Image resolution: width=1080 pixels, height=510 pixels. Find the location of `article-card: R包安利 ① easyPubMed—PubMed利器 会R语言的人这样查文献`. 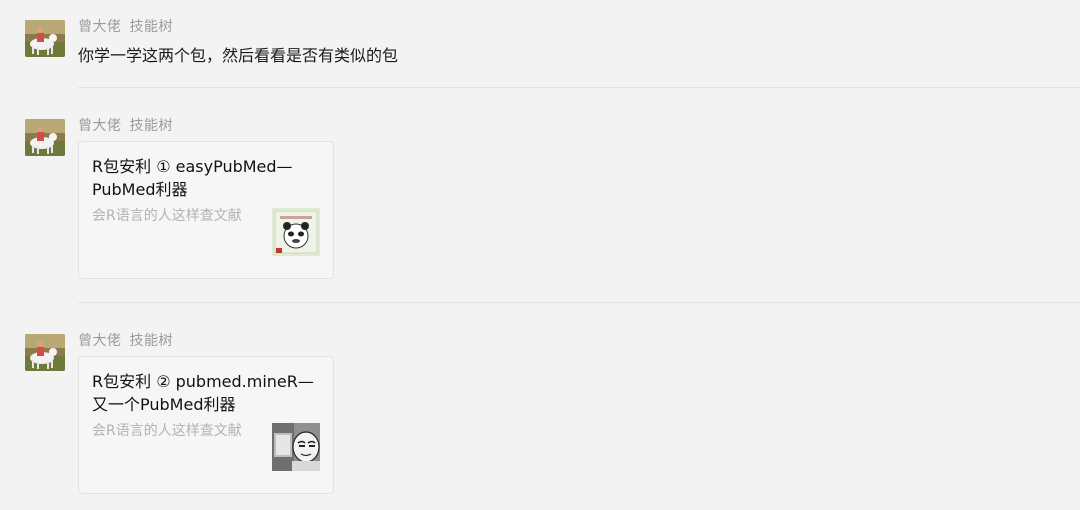

article-card: R包安利 ① easyPubMed—PubMed利器 会R语言的人这样查文献 is located at coordinates (206, 210).